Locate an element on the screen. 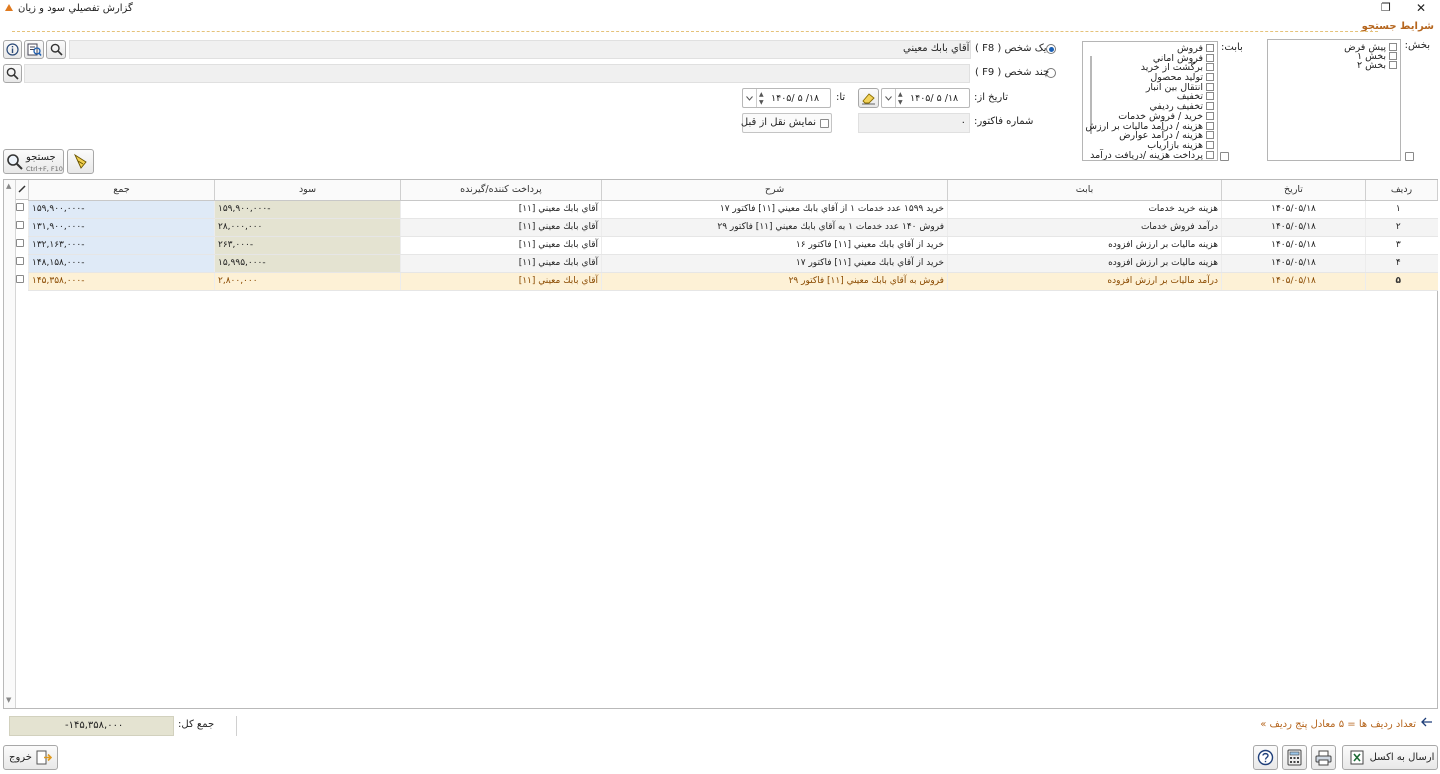  multi-person-search-button is located at coordinates (12, 73).